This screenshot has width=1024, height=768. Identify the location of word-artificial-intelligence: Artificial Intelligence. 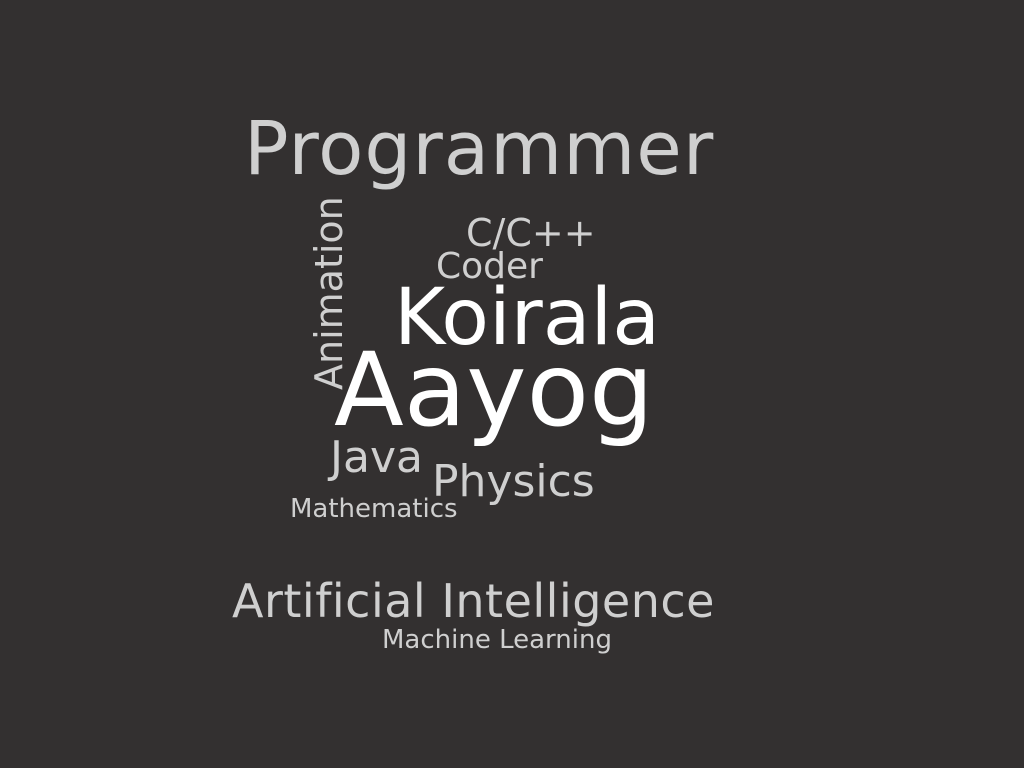
(473, 601).